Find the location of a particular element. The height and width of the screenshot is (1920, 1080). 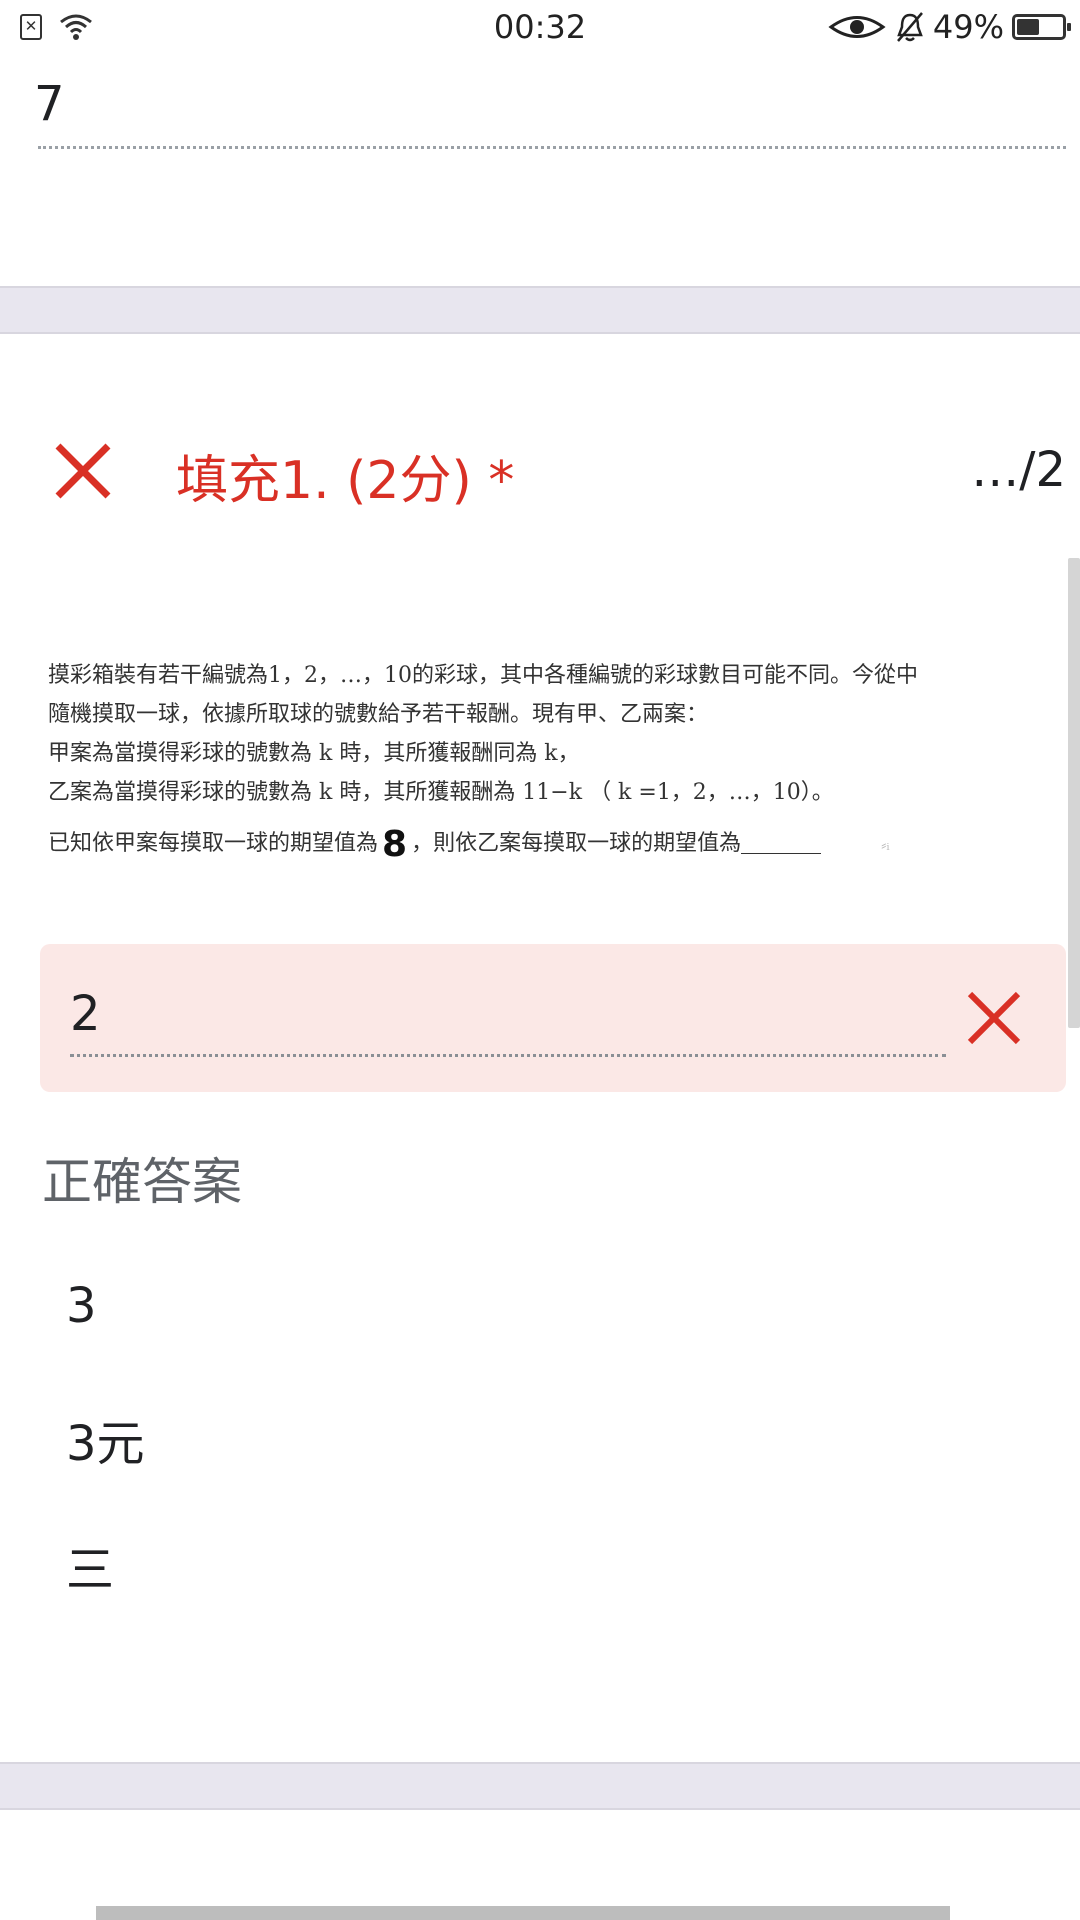

next-question-bar is located at coordinates (523, 1913).